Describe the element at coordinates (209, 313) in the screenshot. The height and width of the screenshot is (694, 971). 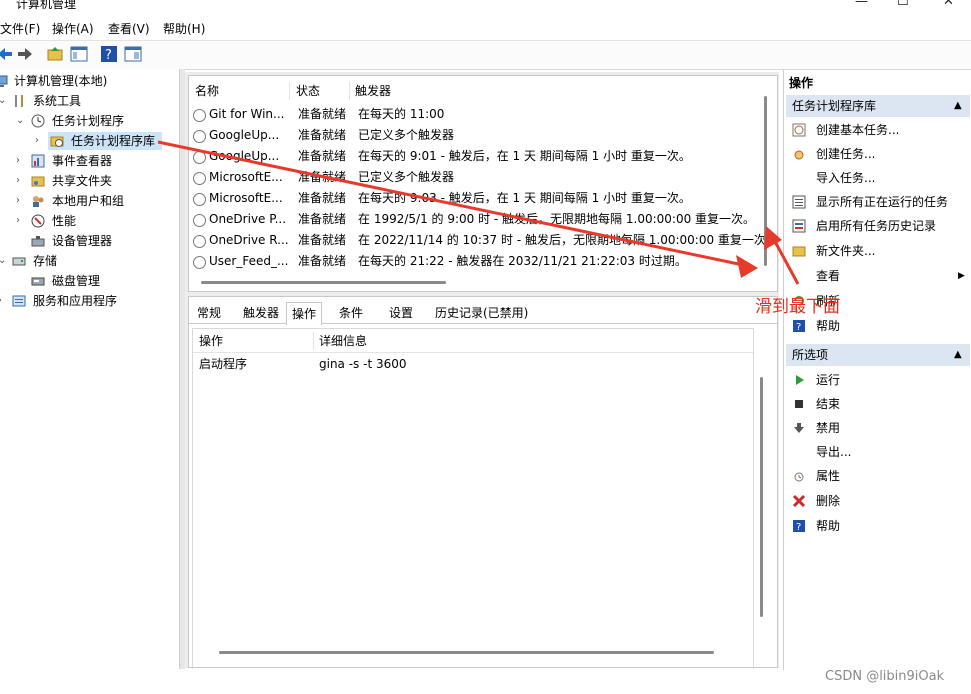
I see `tab-general: 常规` at that location.